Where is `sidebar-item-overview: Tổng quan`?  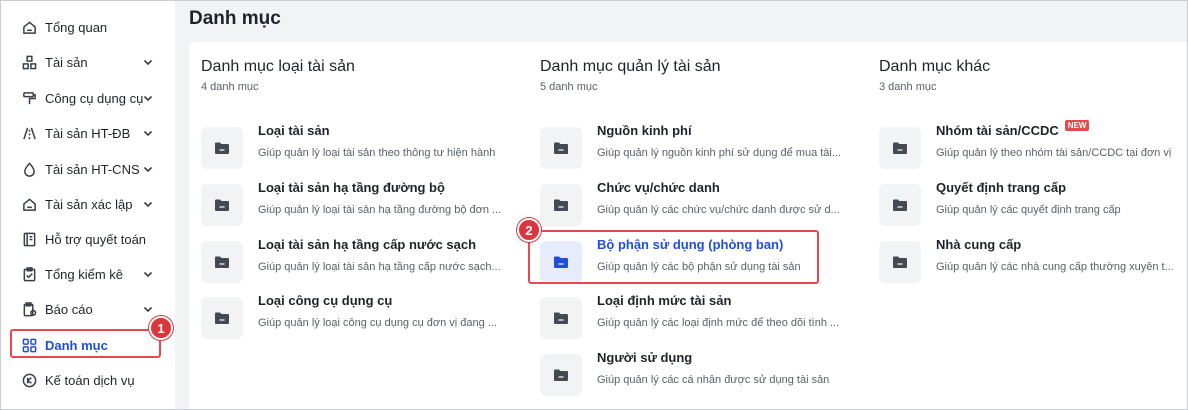 sidebar-item-overview: Tổng quan is located at coordinates (89, 27).